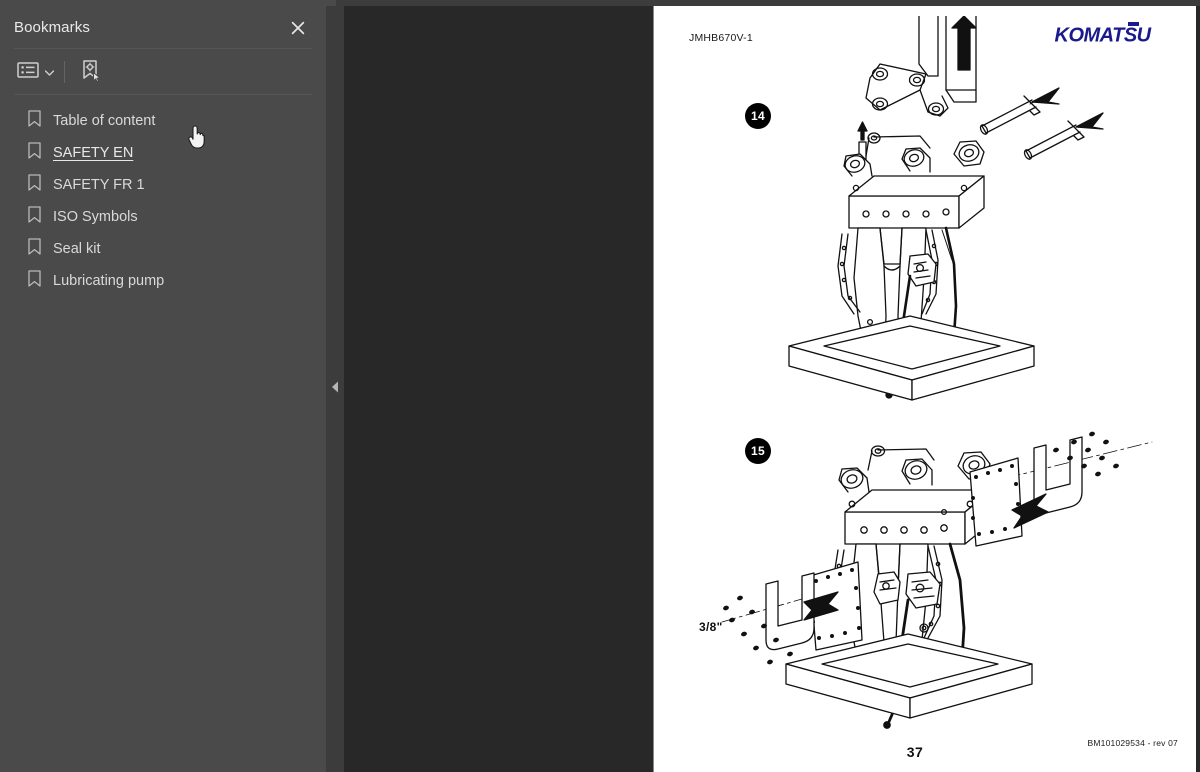 The height and width of the screenshot is (772, 1200). Describe the element at coordinates (163, 185) in the screenshot. I see `bookmark-item-safety-fr-1: SAFETY FR 1` at that location.